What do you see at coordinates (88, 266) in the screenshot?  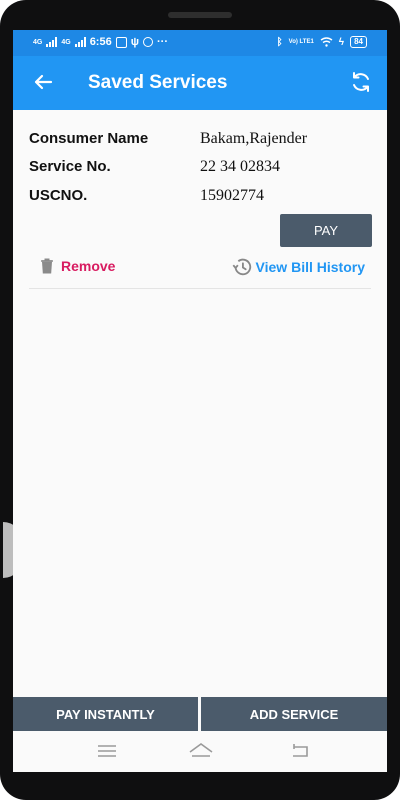 I see `remove-label: Remove` at bounding box center [88, 266].